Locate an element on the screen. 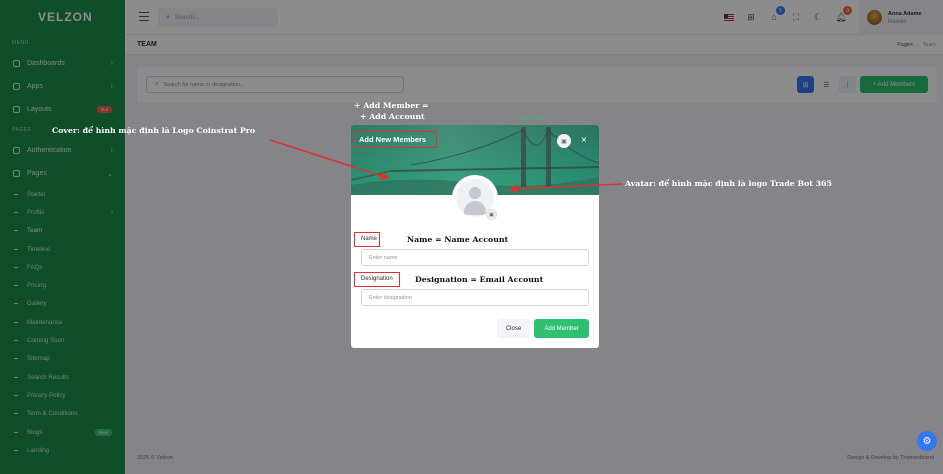 Image resolution: width=943 pixels, height=474 pixels. designation-input-placeholder: Enter designation is located at coordinates (390, 297).